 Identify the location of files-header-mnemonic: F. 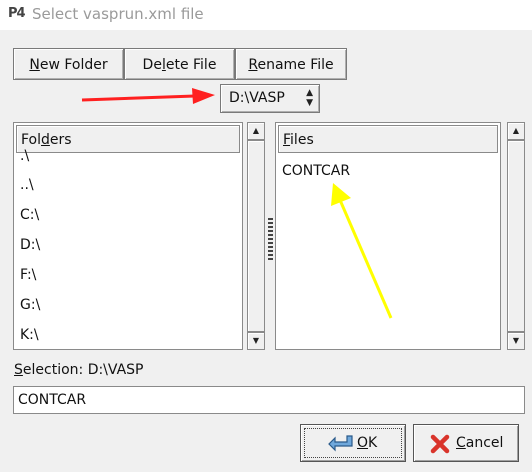
(287, 140).